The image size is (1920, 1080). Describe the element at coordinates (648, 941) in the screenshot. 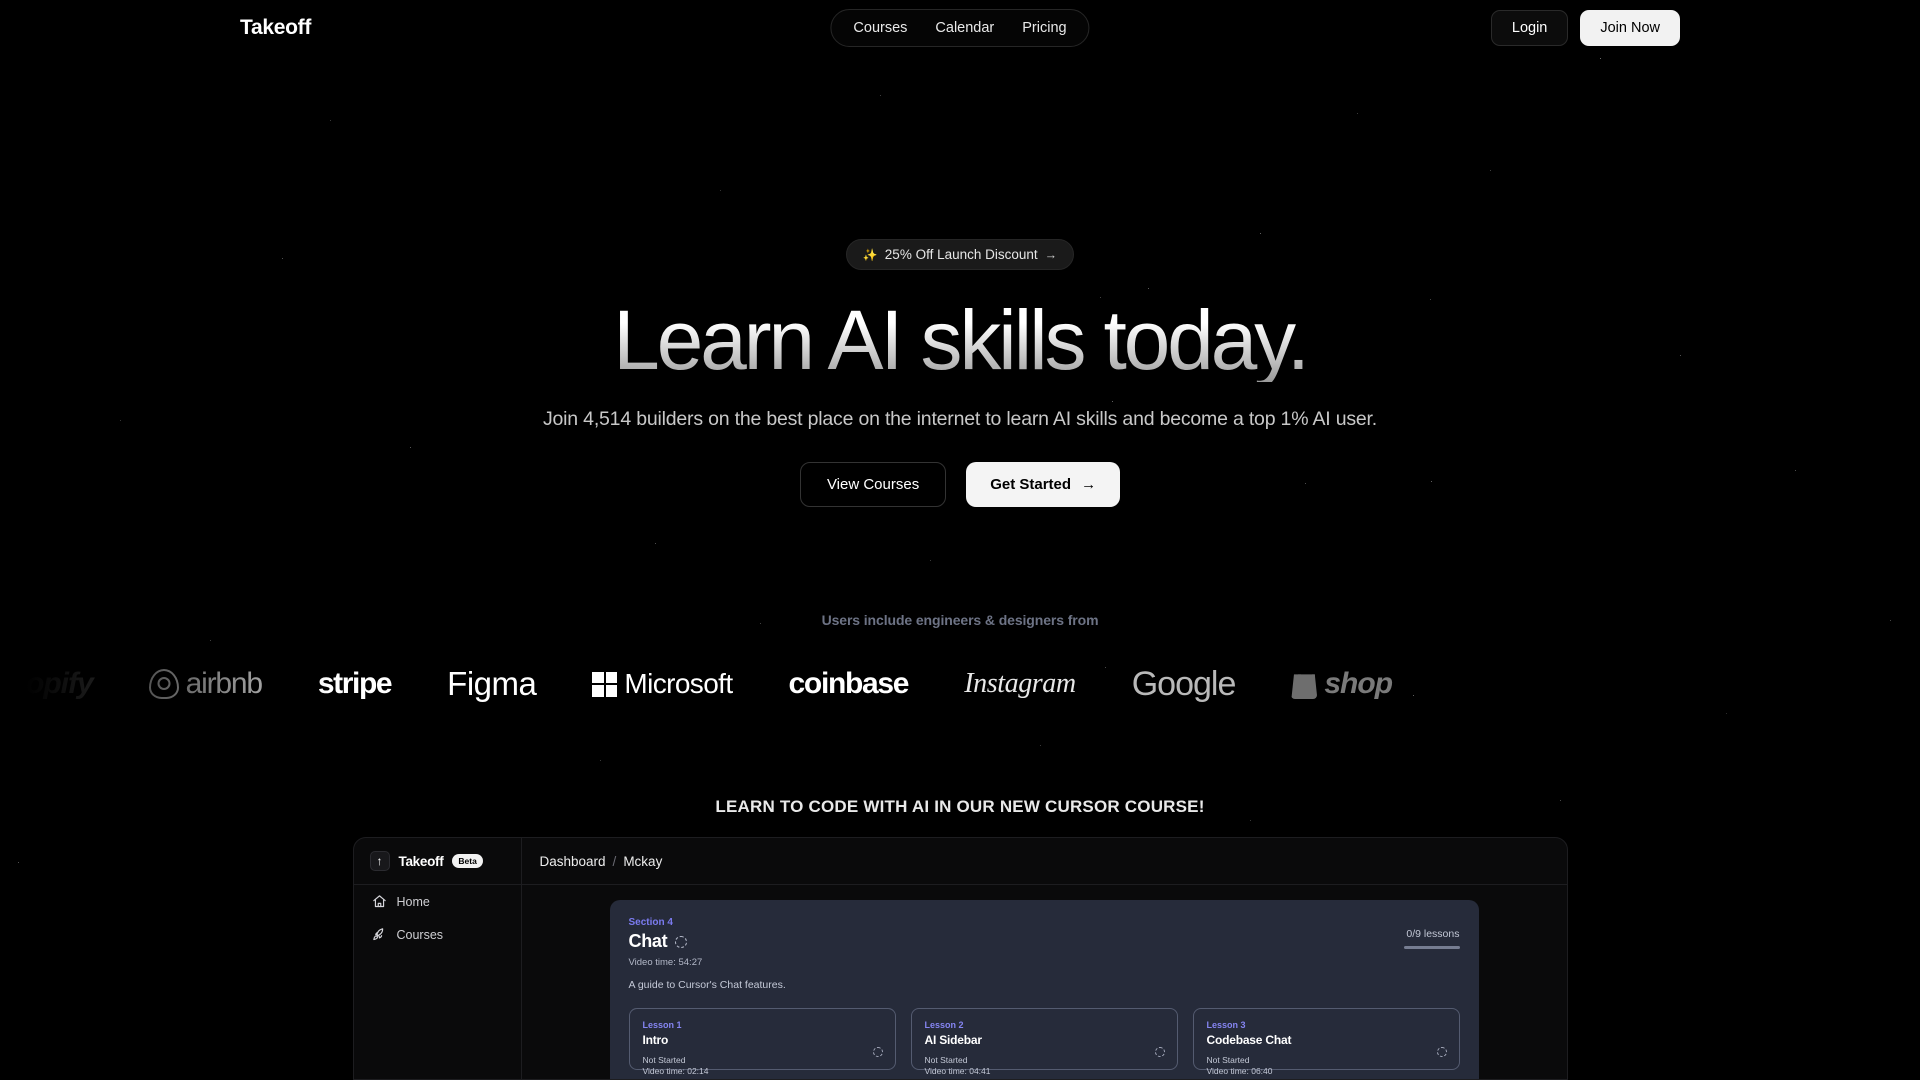

I see `section-title: Chat` at that location.